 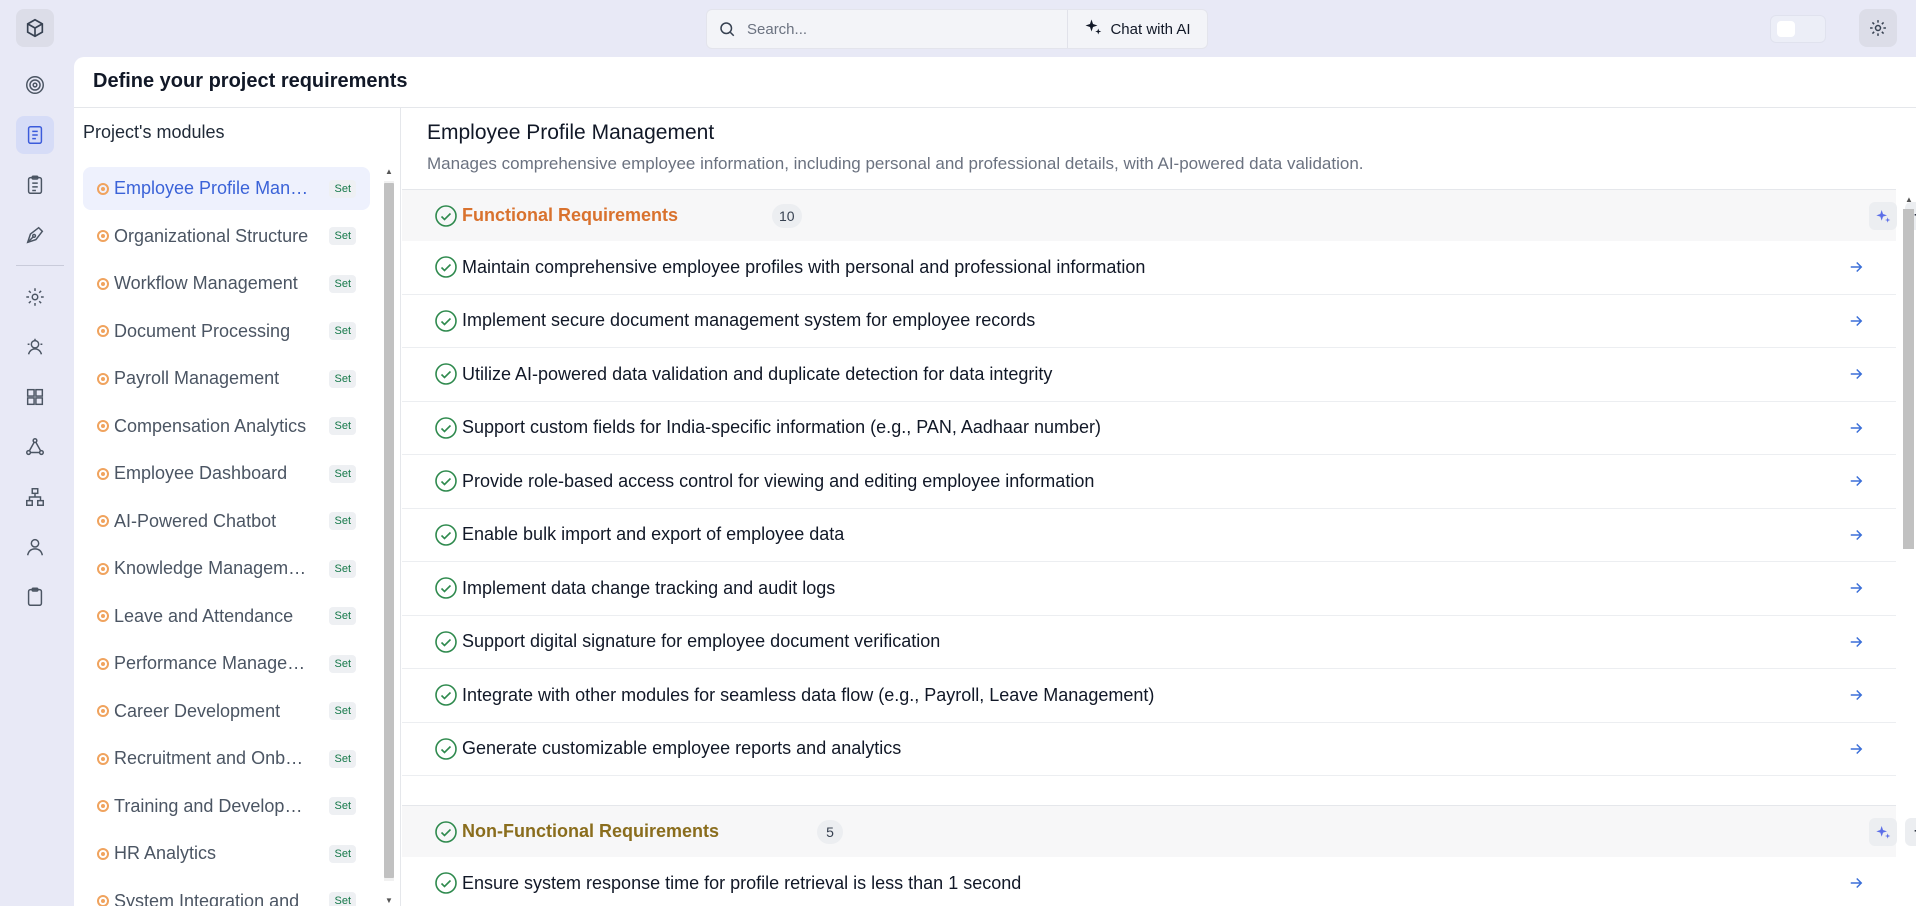 I want to click on non-functional-requirements-count: 5, so click(x=830, y=831).